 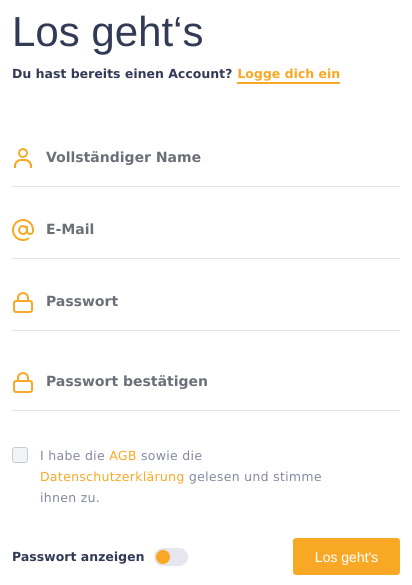 What do you see at coordinates (223, 382) in the screenshot?
I see `input-field: Passwort bestätigen` at bounding box center [223, 382].